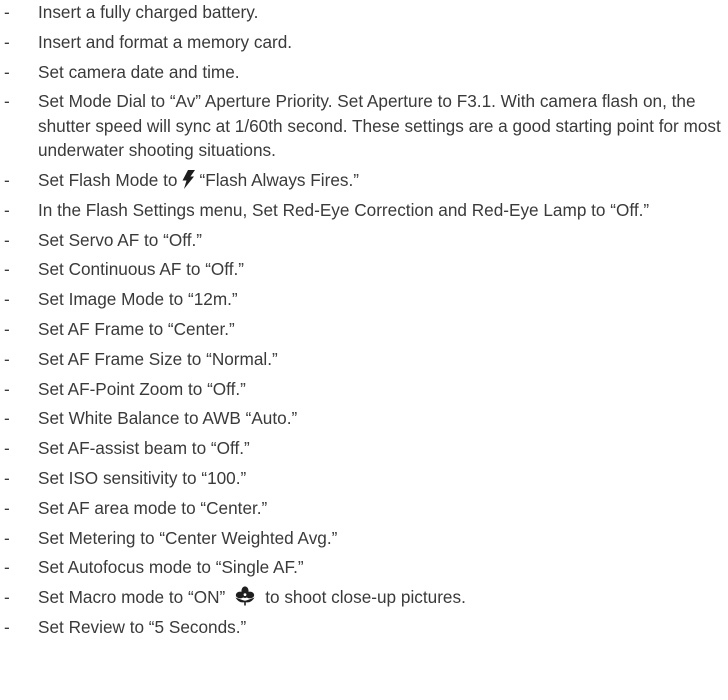 Image resolution: width=728 pixels, height=700 pixels. Describe the element at coordinates (245, 596) in the screenshot. I see `macro-flower-icon` at that location.